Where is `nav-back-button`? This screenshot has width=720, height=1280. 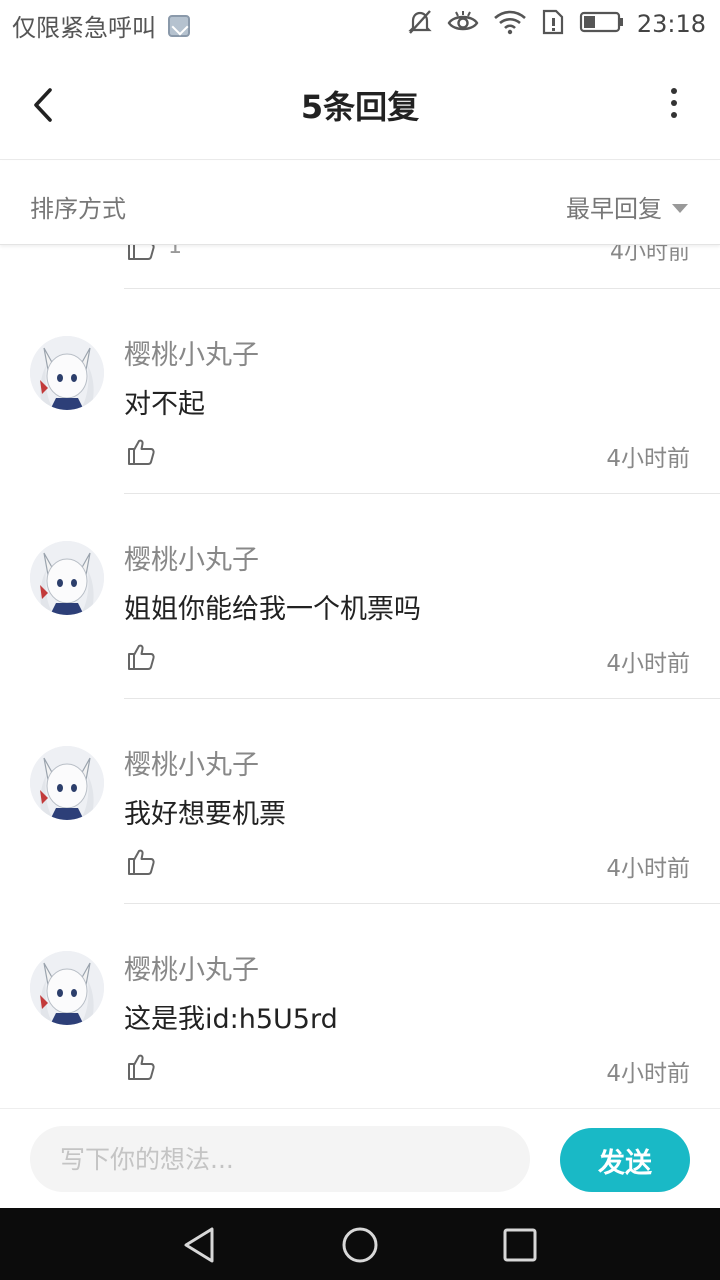
nav-back-button is located at coordinates (200, 1245).